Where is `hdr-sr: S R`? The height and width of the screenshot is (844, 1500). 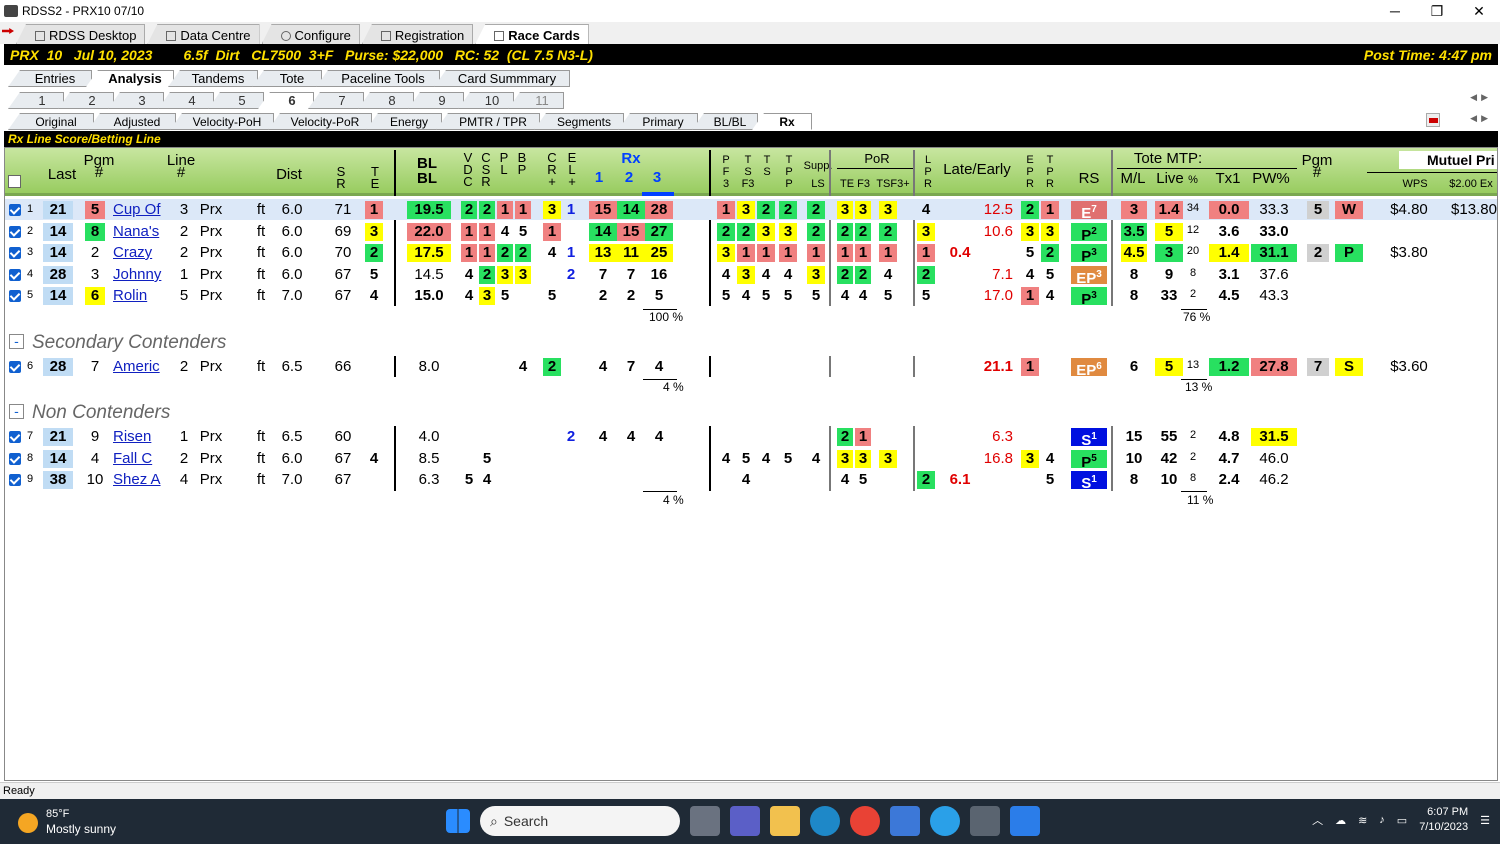
hdr-sr: S R is located at coordinates (341, 177).